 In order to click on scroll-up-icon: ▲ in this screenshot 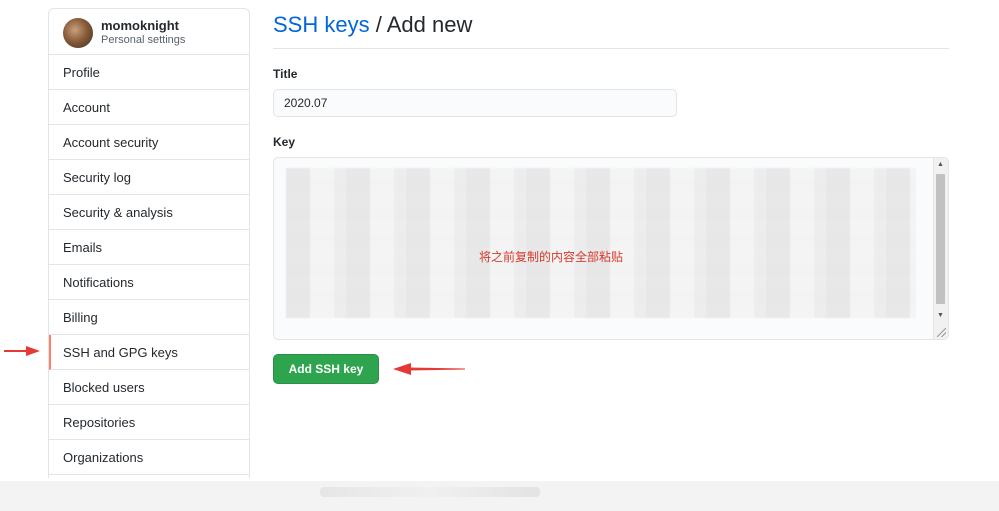, I will do `click(940, 164)`.